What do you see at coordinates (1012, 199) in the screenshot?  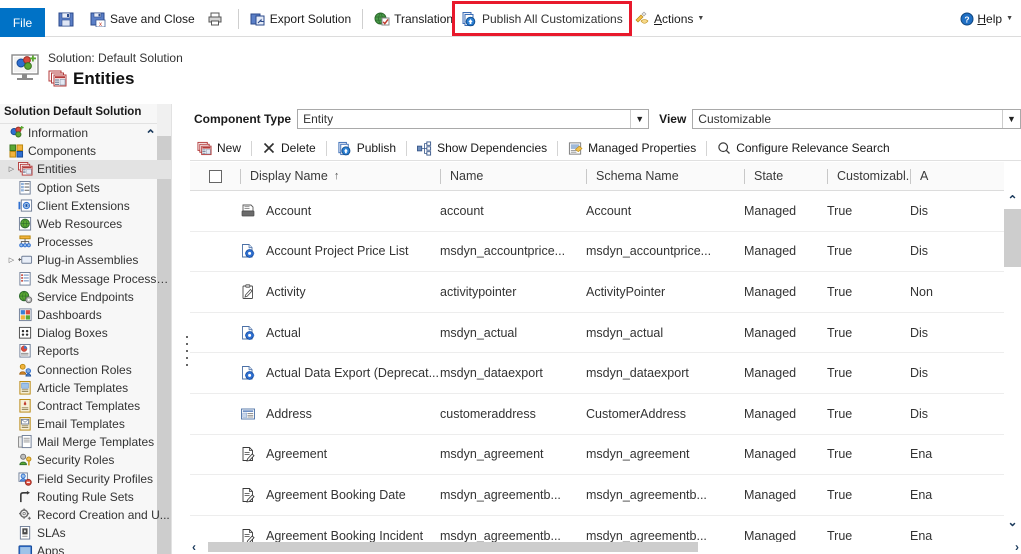 I see `scroll-up-icon: ⌃` at bounding box center [1012, 199].